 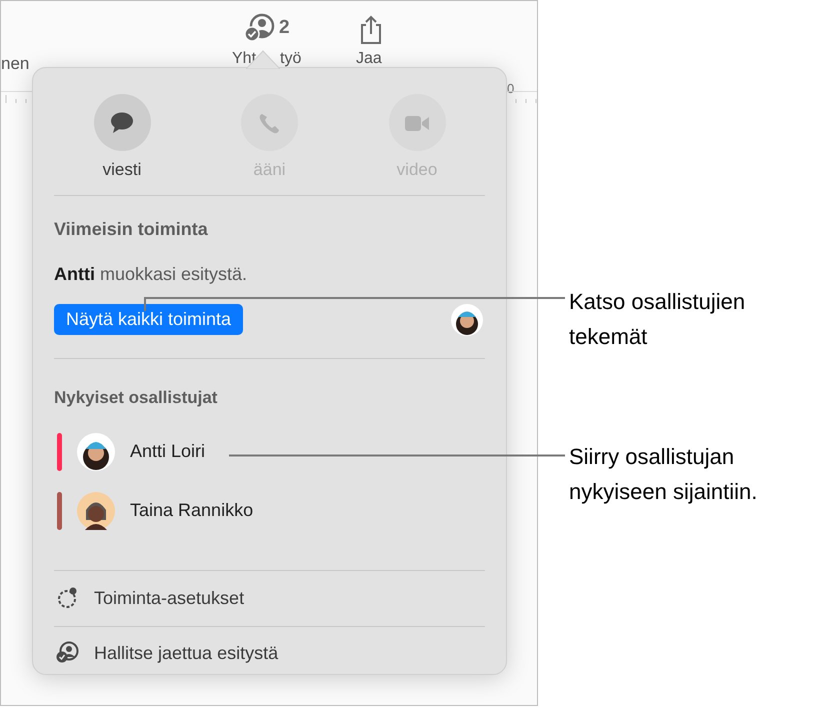 I want to click on toolbar-label: työ, so click(x=291, y=58).